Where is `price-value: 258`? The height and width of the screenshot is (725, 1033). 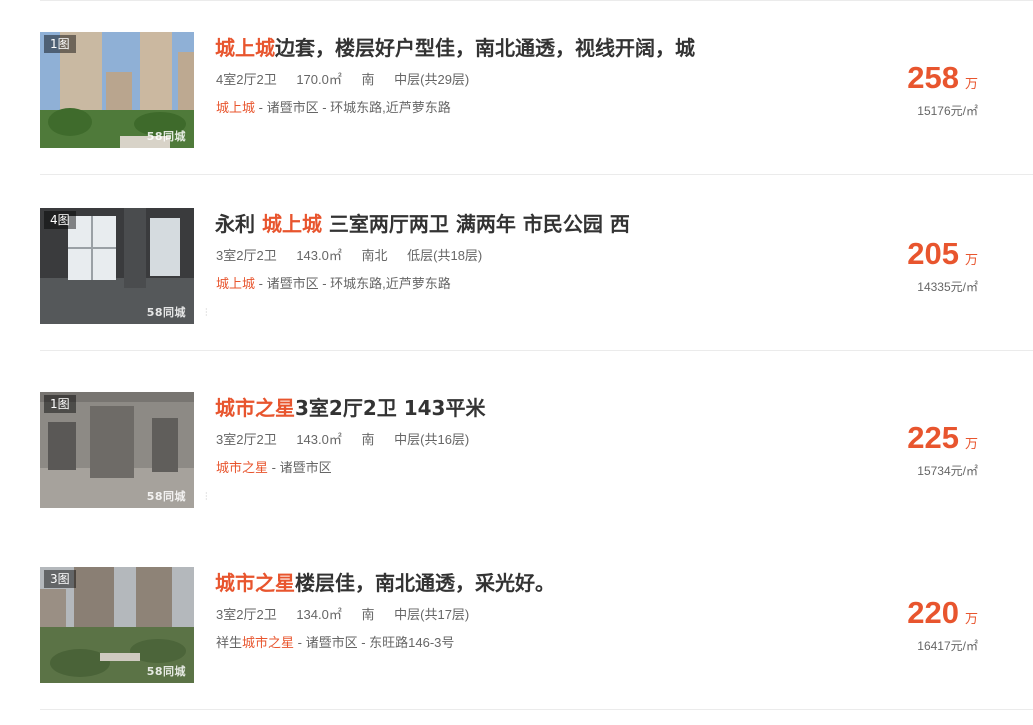
price-value: 258 is located at coordinates (933, 77).